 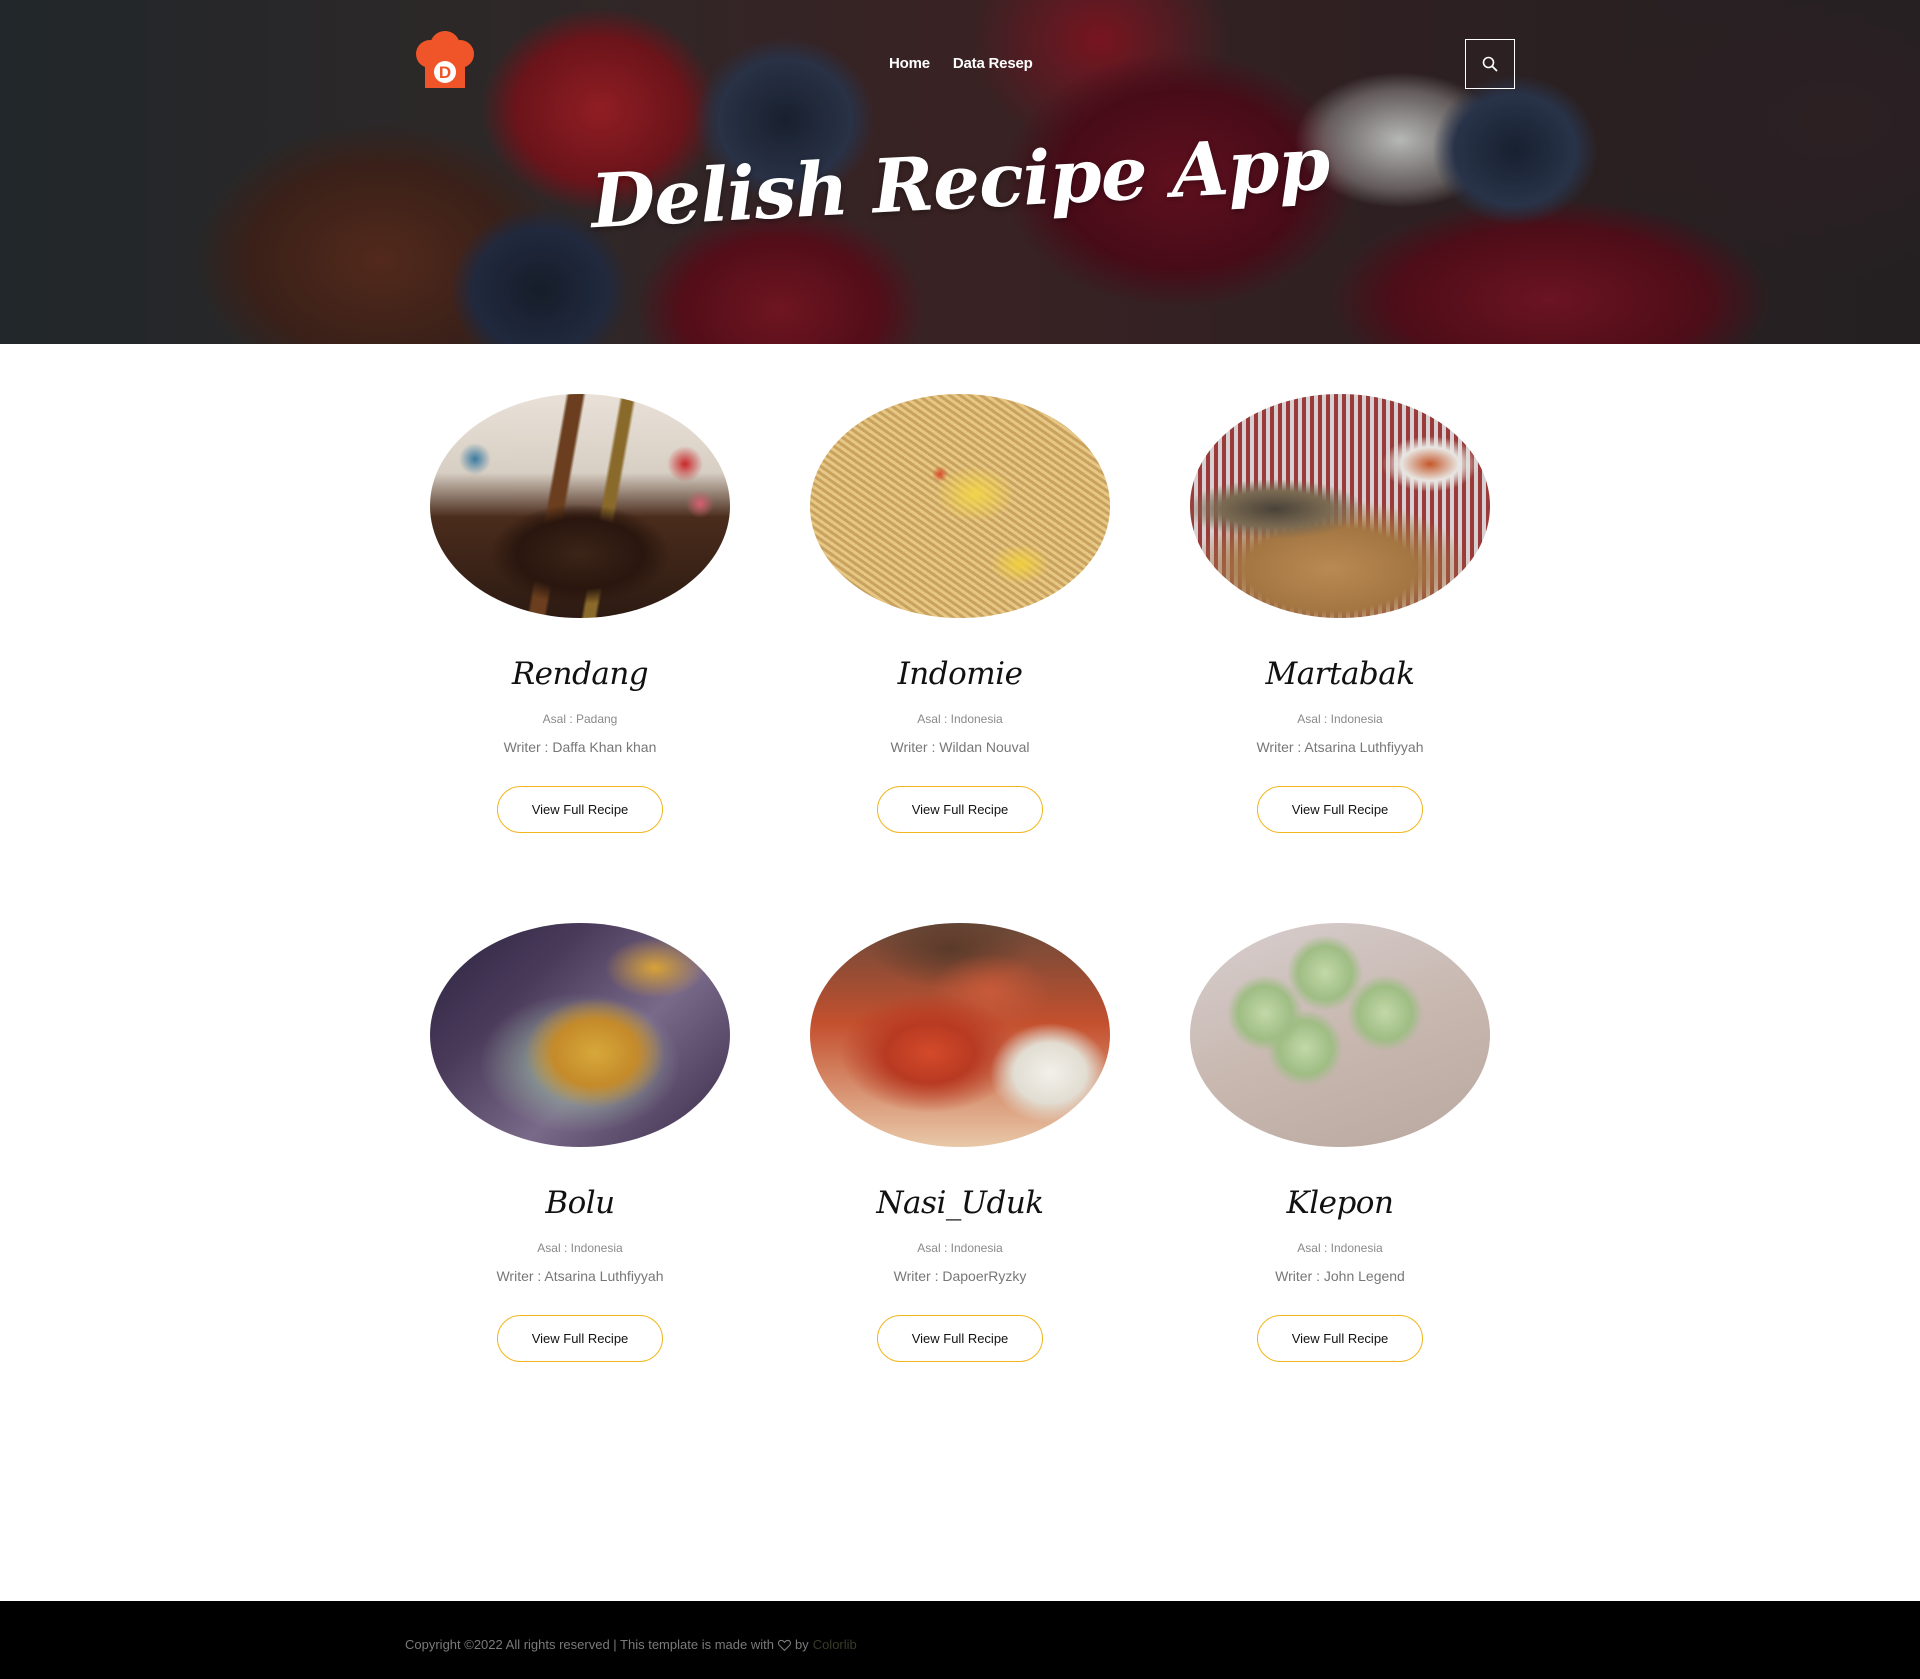 What do you see at coordinates (909, 63) in the screenshot?
I see `nav-home: Home` at bounding box center [909, 63].